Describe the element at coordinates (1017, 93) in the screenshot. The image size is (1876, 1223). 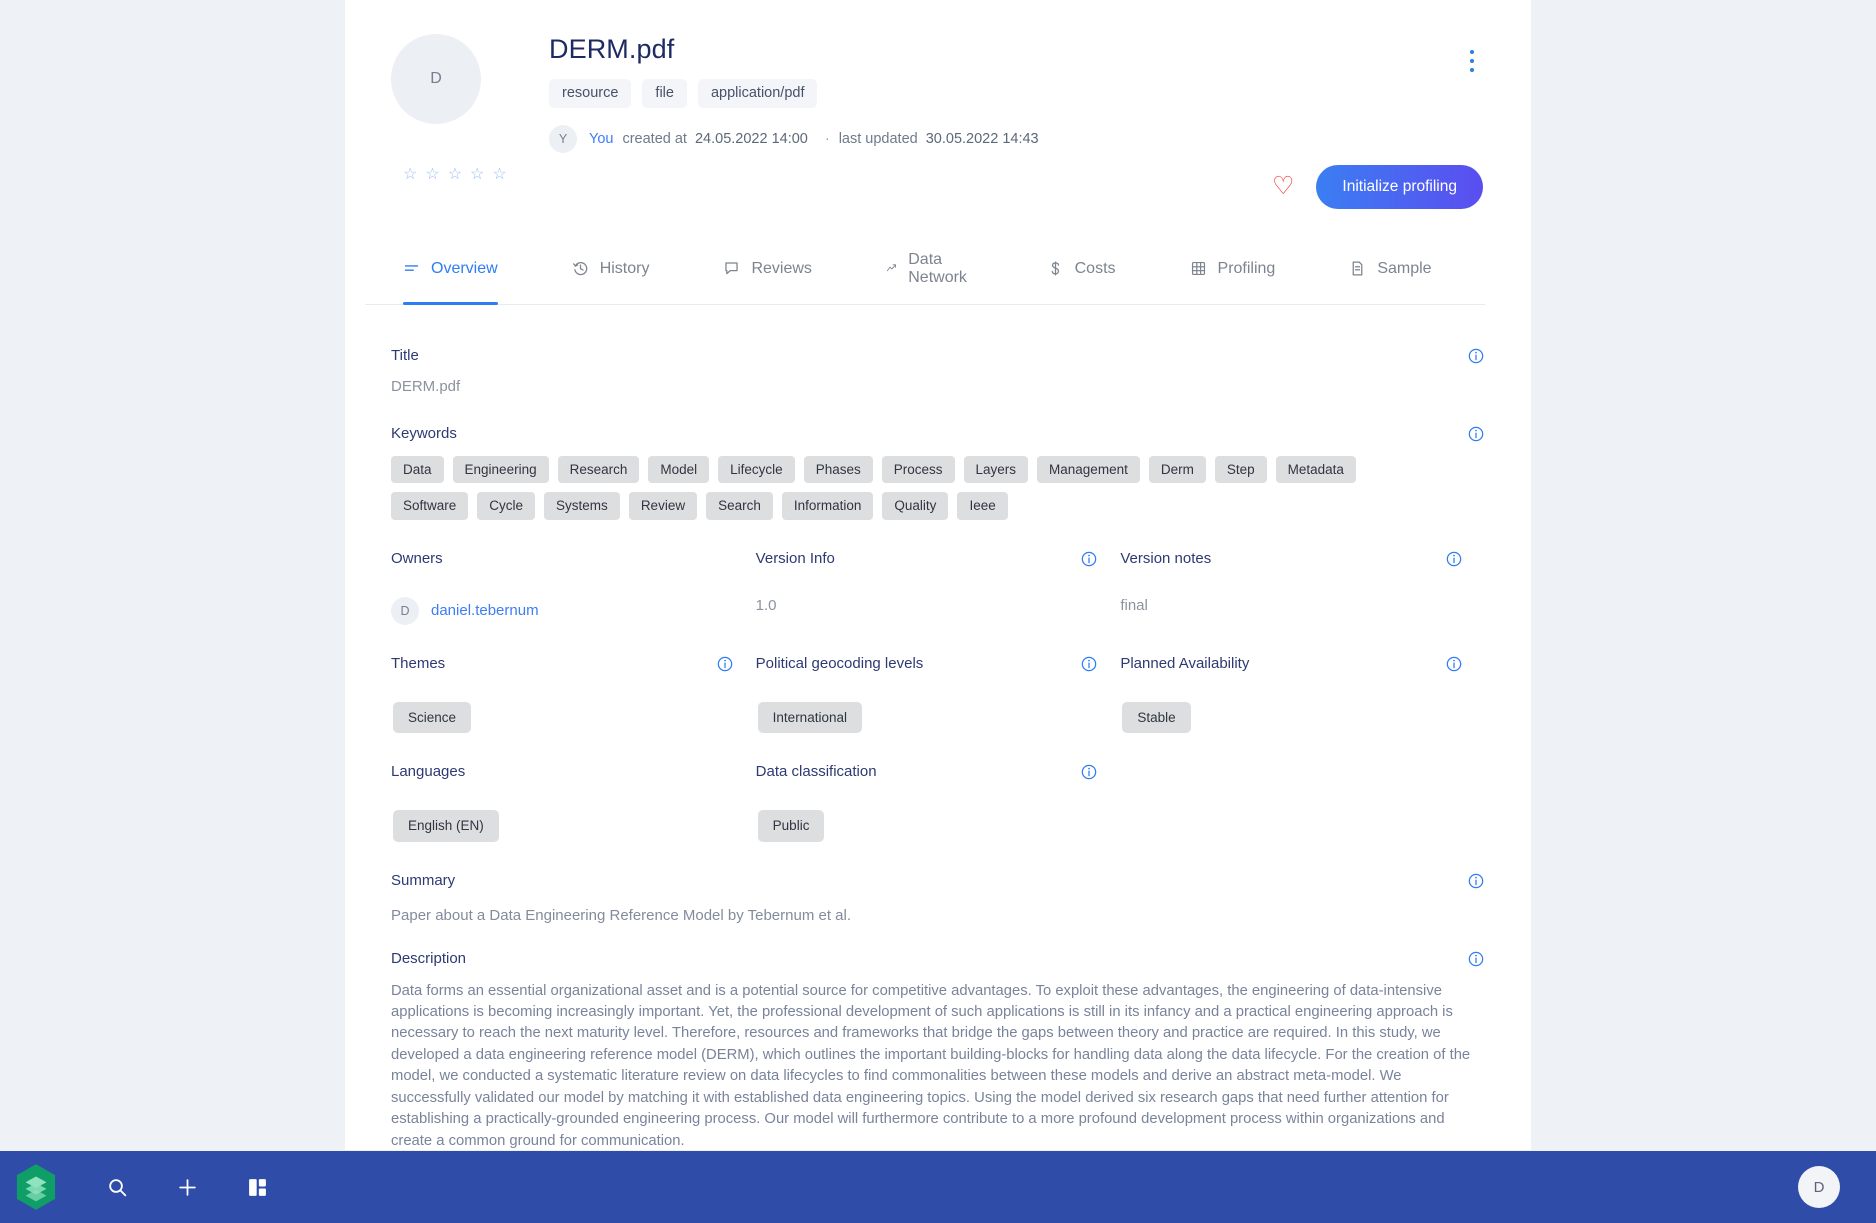
I see `type-chip-row: resource file application/pdf` at that location.